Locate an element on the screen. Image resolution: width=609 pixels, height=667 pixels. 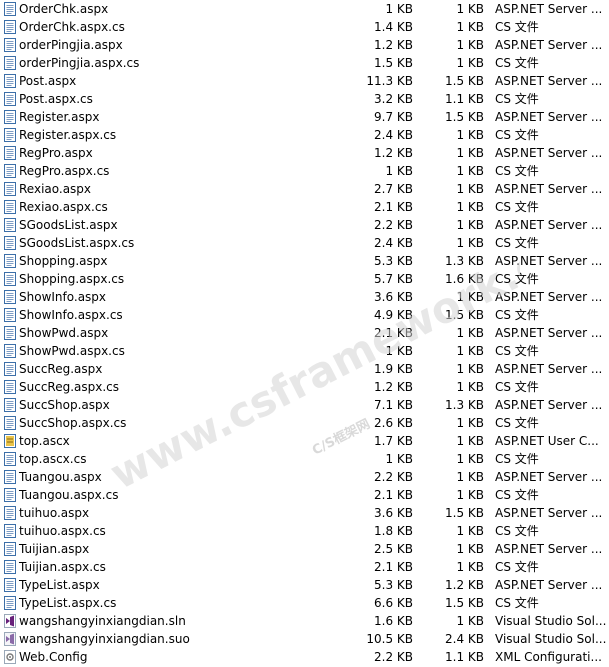
file-name: Rexiao.aspx.cs is located at coordinates (63, 207).